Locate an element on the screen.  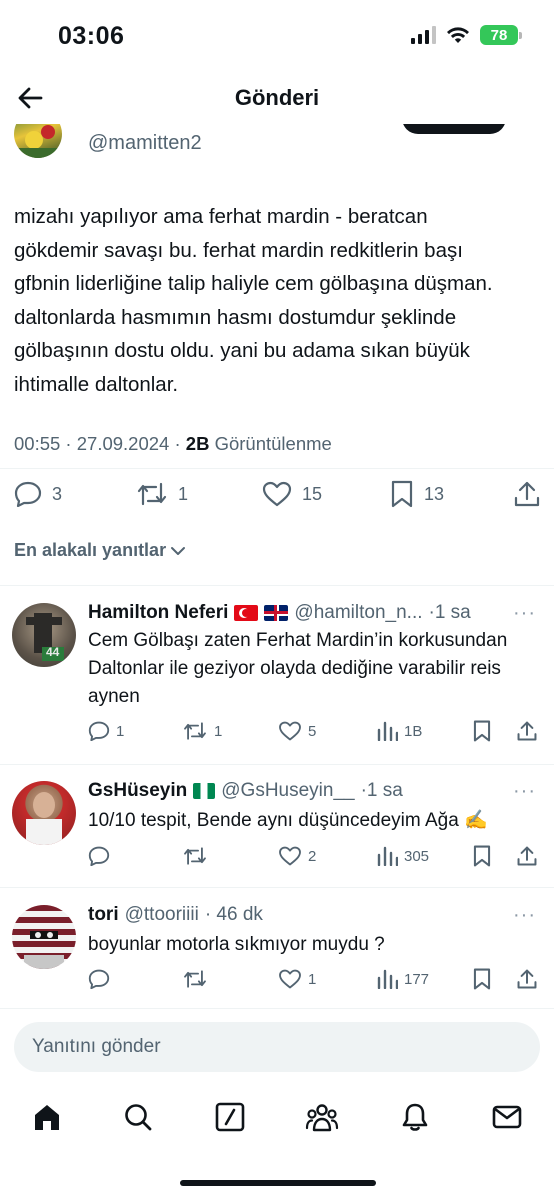
communities-icon is located at coordinates (322, 1118).